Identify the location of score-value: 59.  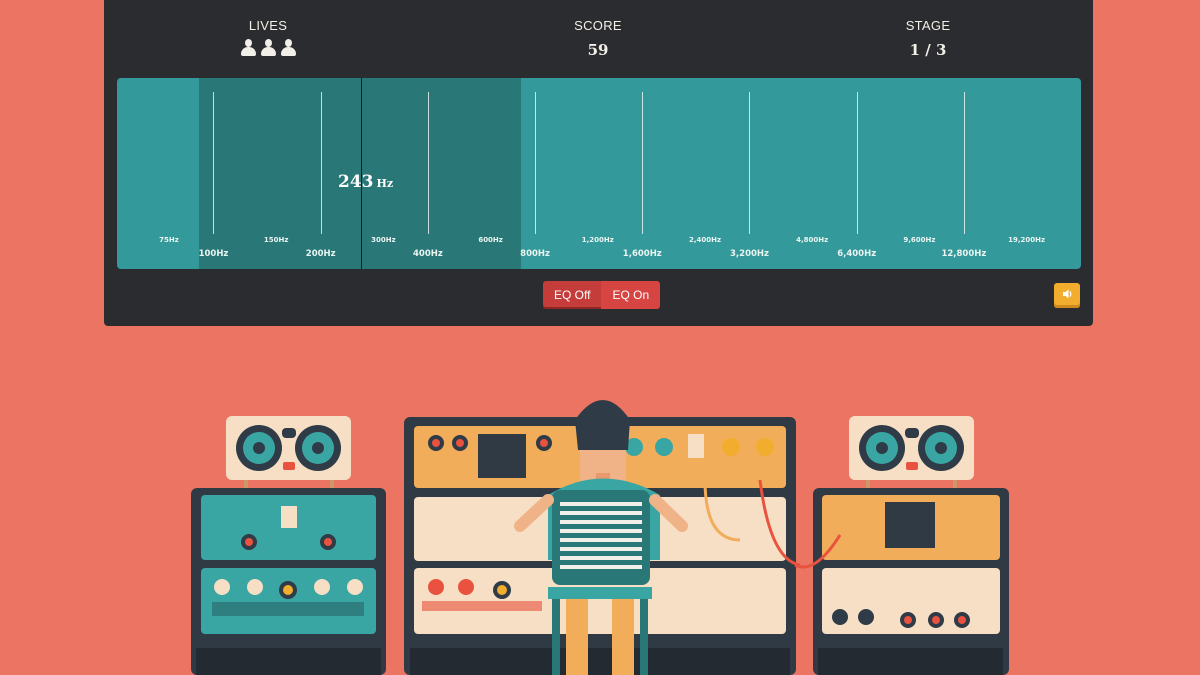
(598, 50).